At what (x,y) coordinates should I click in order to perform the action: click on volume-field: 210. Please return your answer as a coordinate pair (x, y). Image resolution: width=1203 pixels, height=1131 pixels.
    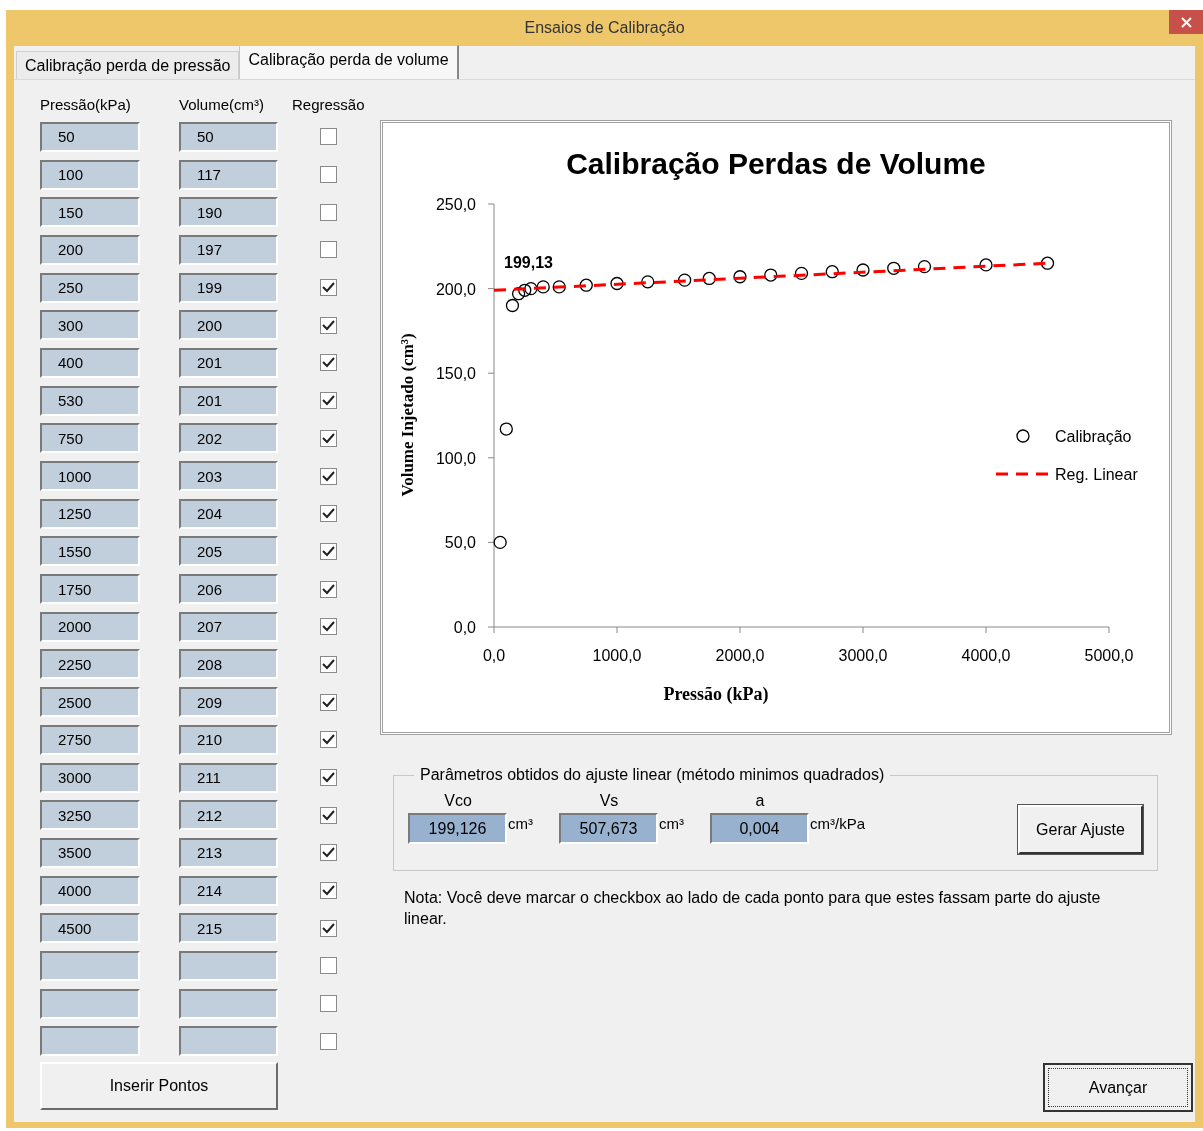
    Looking at the image, I should click on (228, 739).